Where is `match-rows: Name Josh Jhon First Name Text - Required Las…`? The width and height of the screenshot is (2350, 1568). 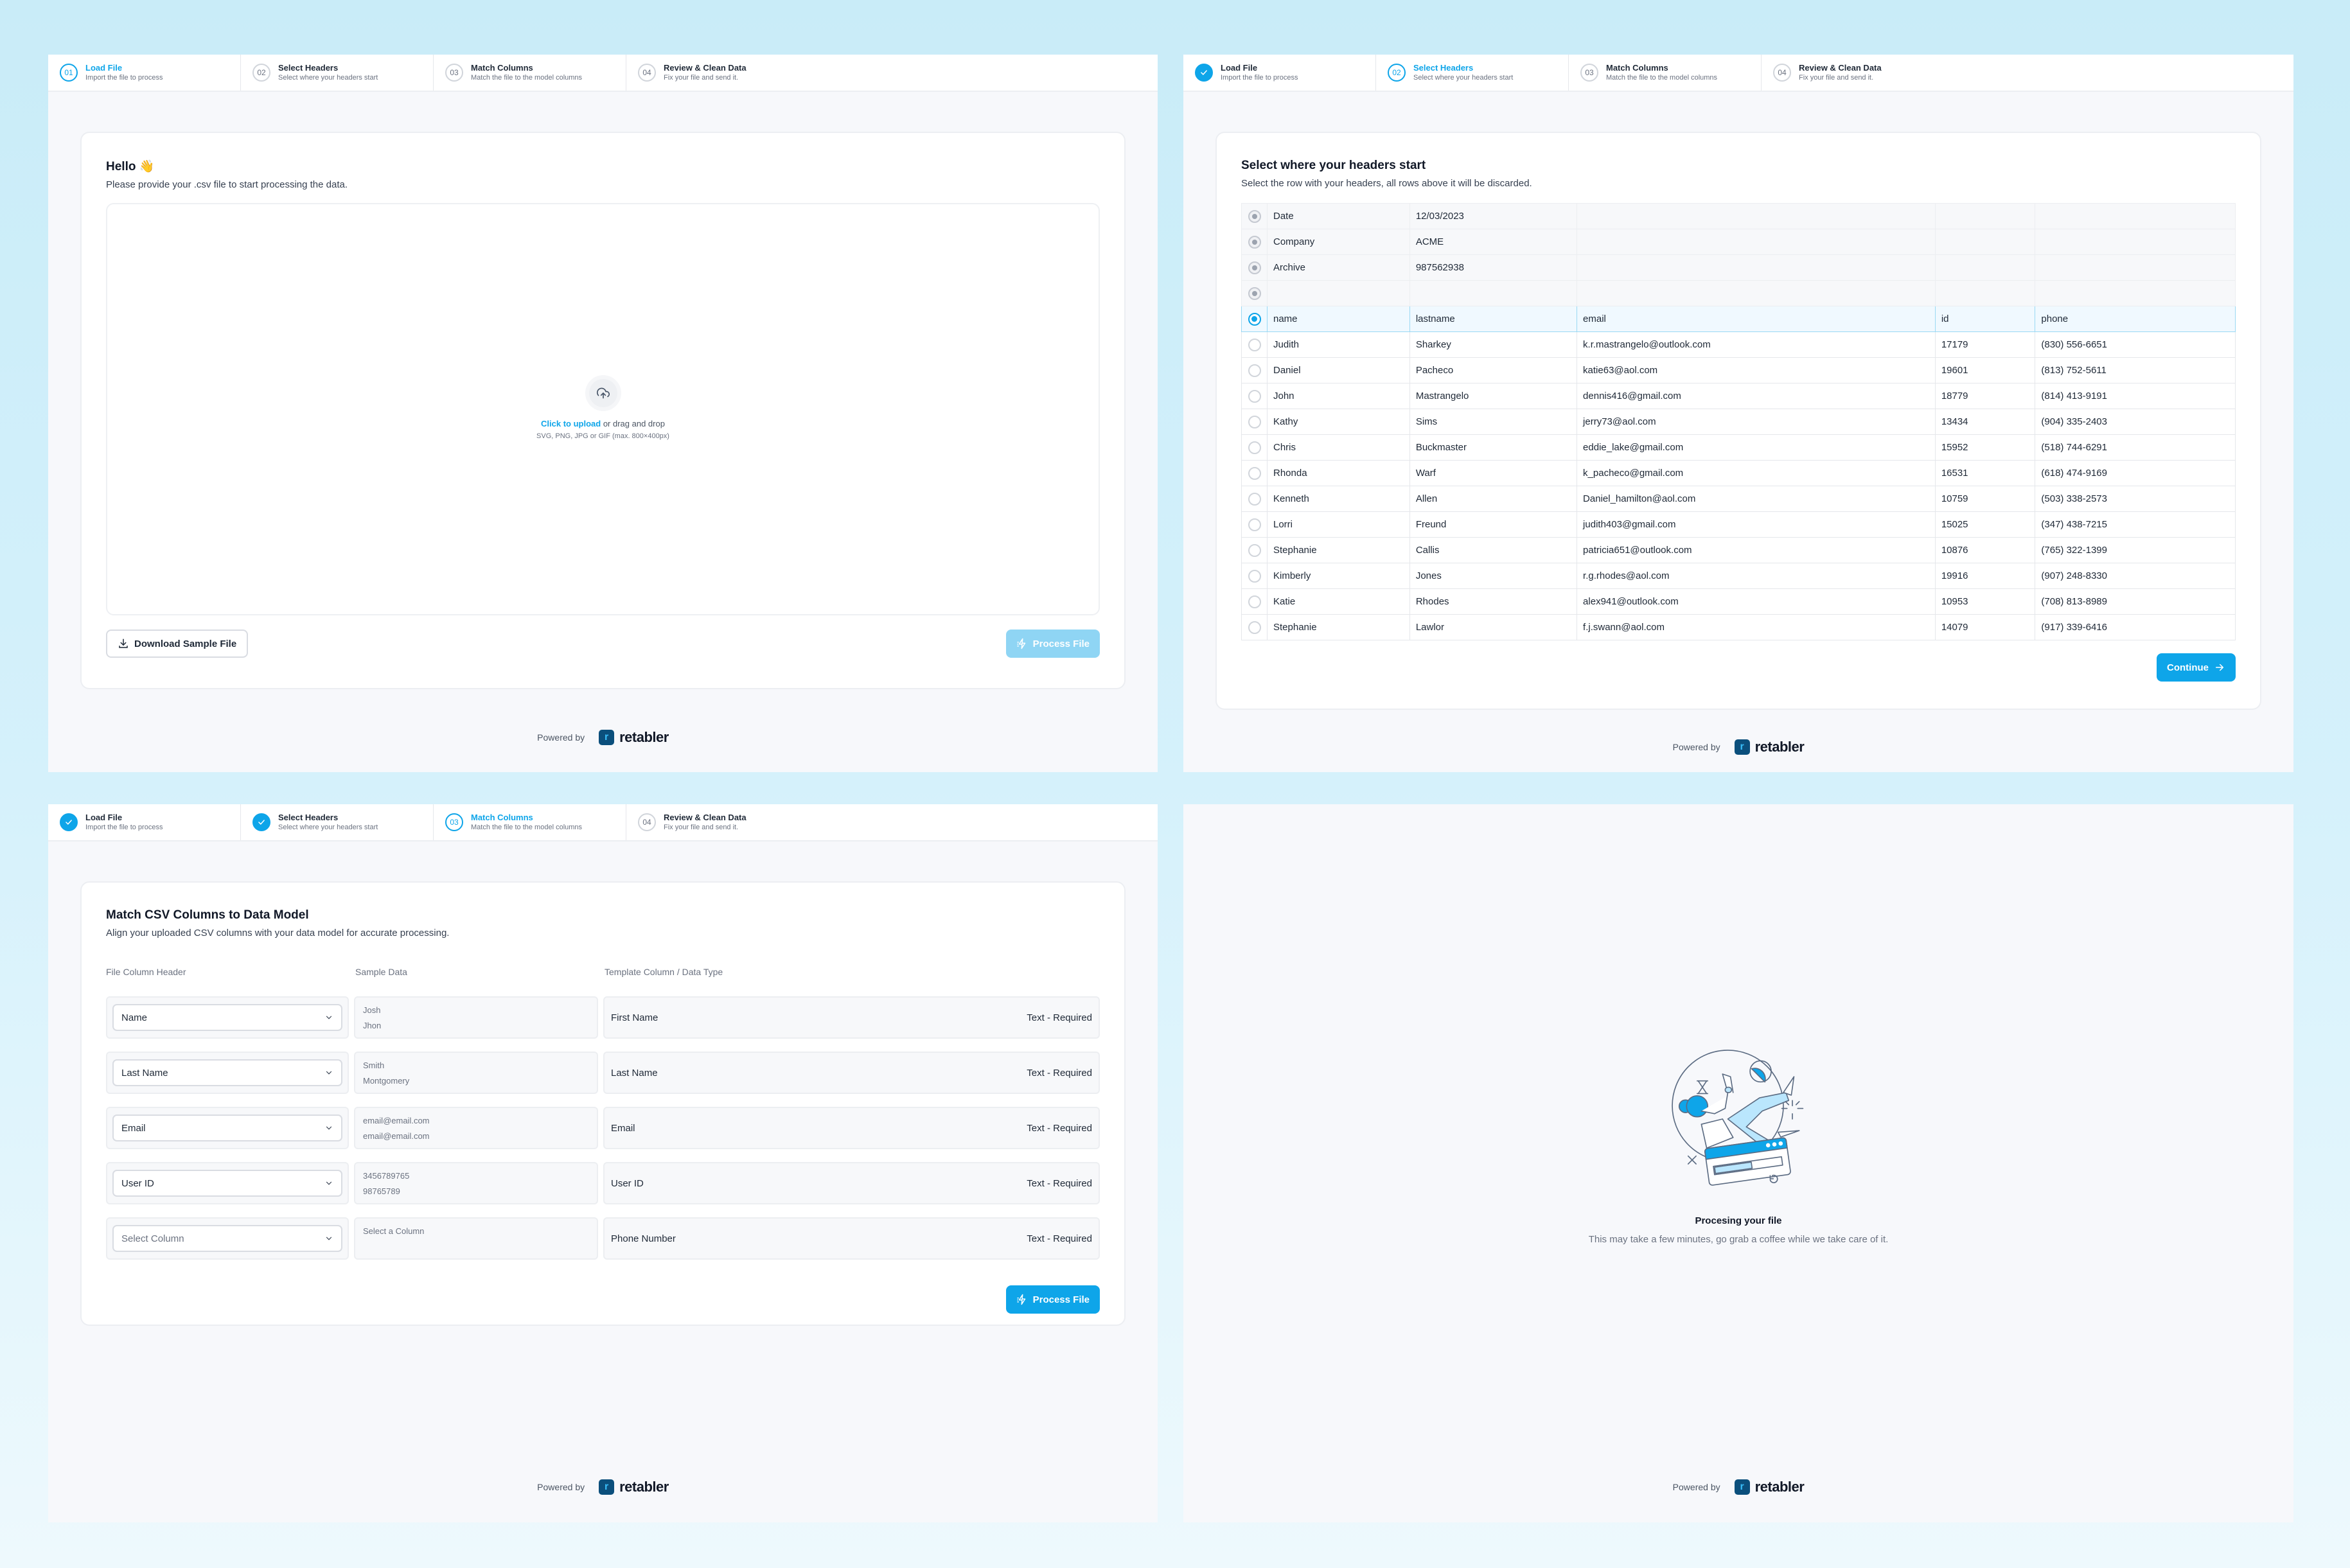
match-rows: Name Josh Jhon First Name Text - Required Las… is located at coordinates (603, 1128).